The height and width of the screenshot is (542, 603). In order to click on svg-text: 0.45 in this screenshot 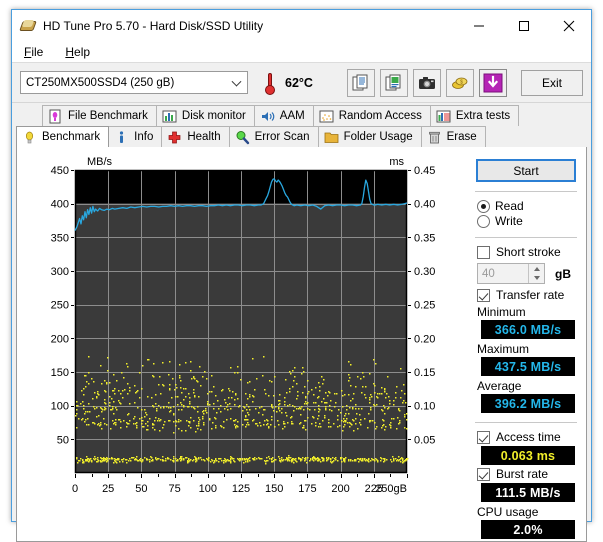, I will do `click(424, 171)`.